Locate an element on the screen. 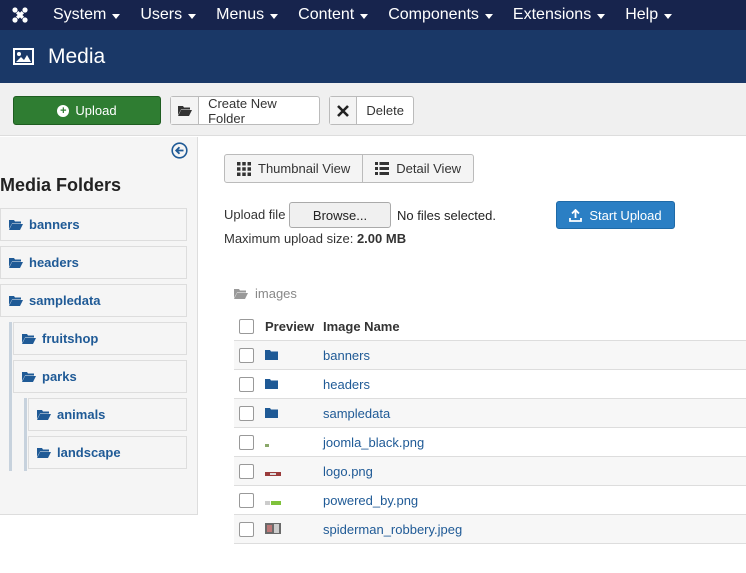  image-icon is located at coordinates (24, 57).